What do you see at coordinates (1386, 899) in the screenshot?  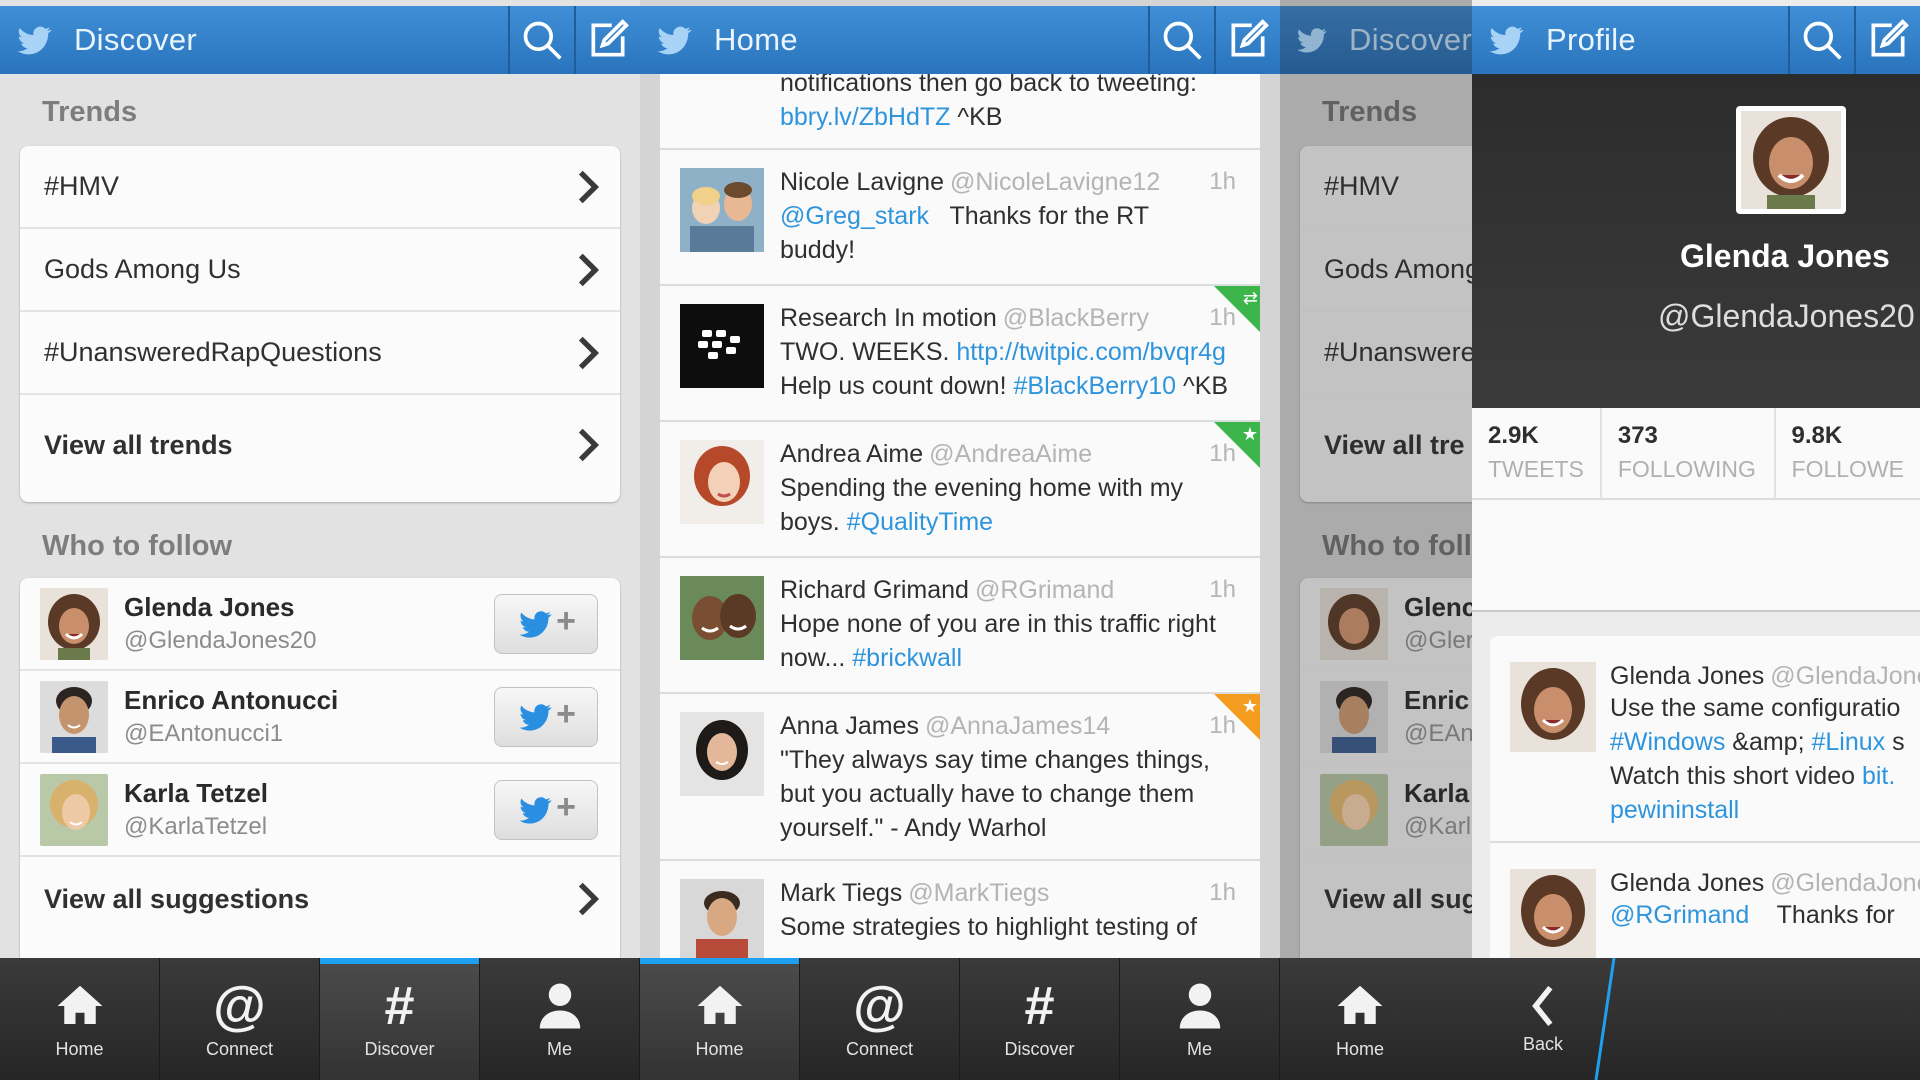 I see `view-all-suggestions: View all sug` at bounding box center [1386, 899].